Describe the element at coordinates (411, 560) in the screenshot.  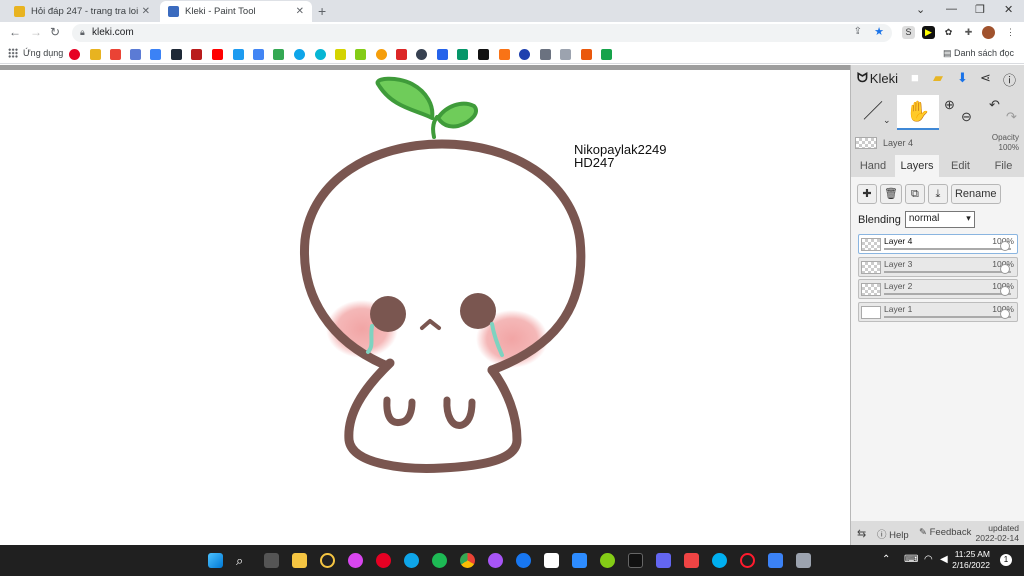
I see `edge-icon` at that location.